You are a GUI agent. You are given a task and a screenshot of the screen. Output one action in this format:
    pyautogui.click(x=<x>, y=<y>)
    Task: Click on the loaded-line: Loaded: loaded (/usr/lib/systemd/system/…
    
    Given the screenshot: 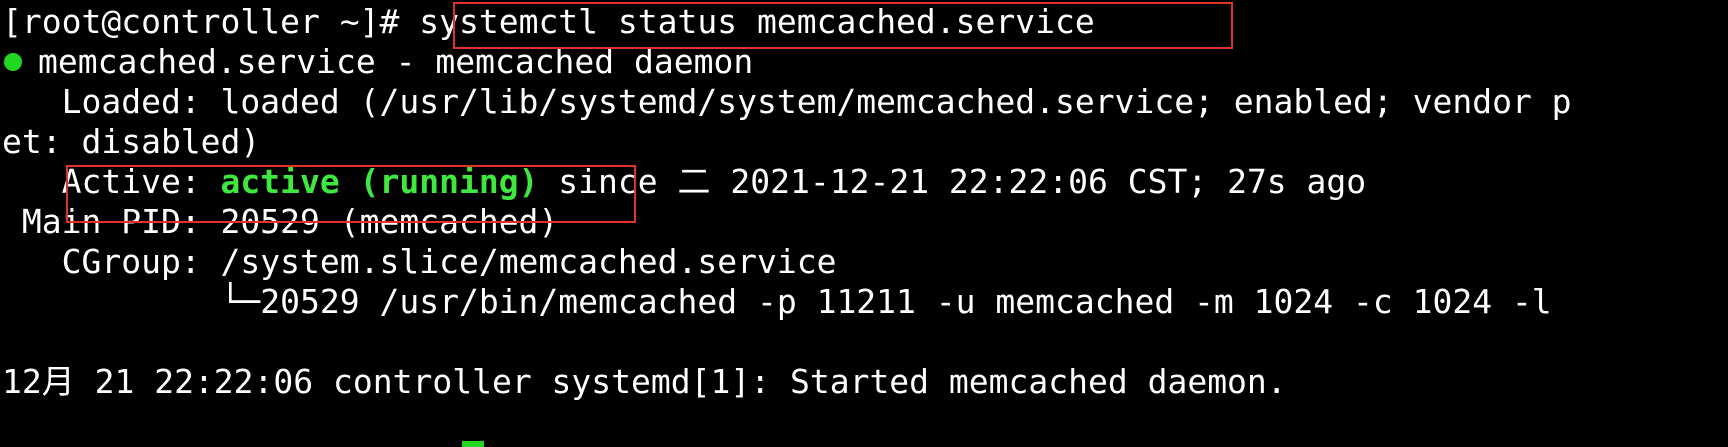 What is the action you would take?
    pyautogui.click(x=787, y=101)
    